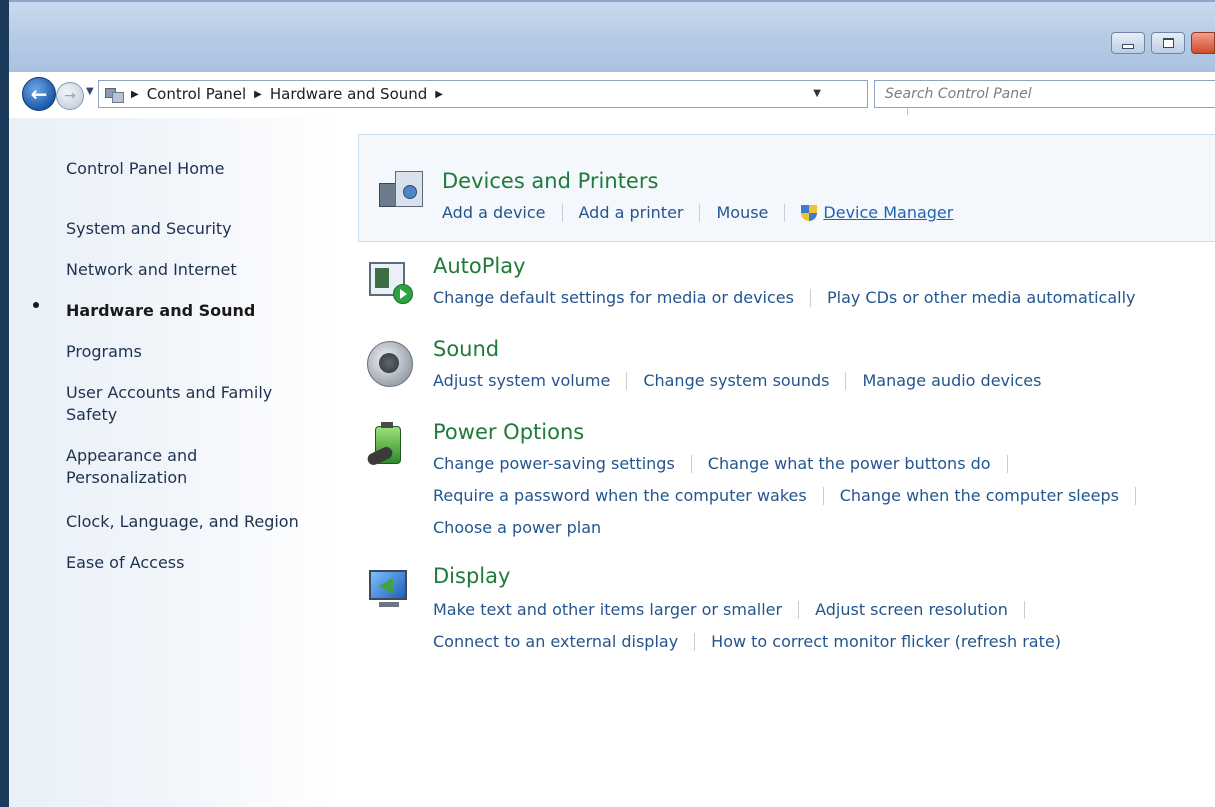 Image resolution: width=1215 pixels, height=807 pixels. What do you see at coordinates (125, 563) in the screenshot?
I see `sidebar-item-ease-of-access: Ease of Access` at bounding box center [125, 563].